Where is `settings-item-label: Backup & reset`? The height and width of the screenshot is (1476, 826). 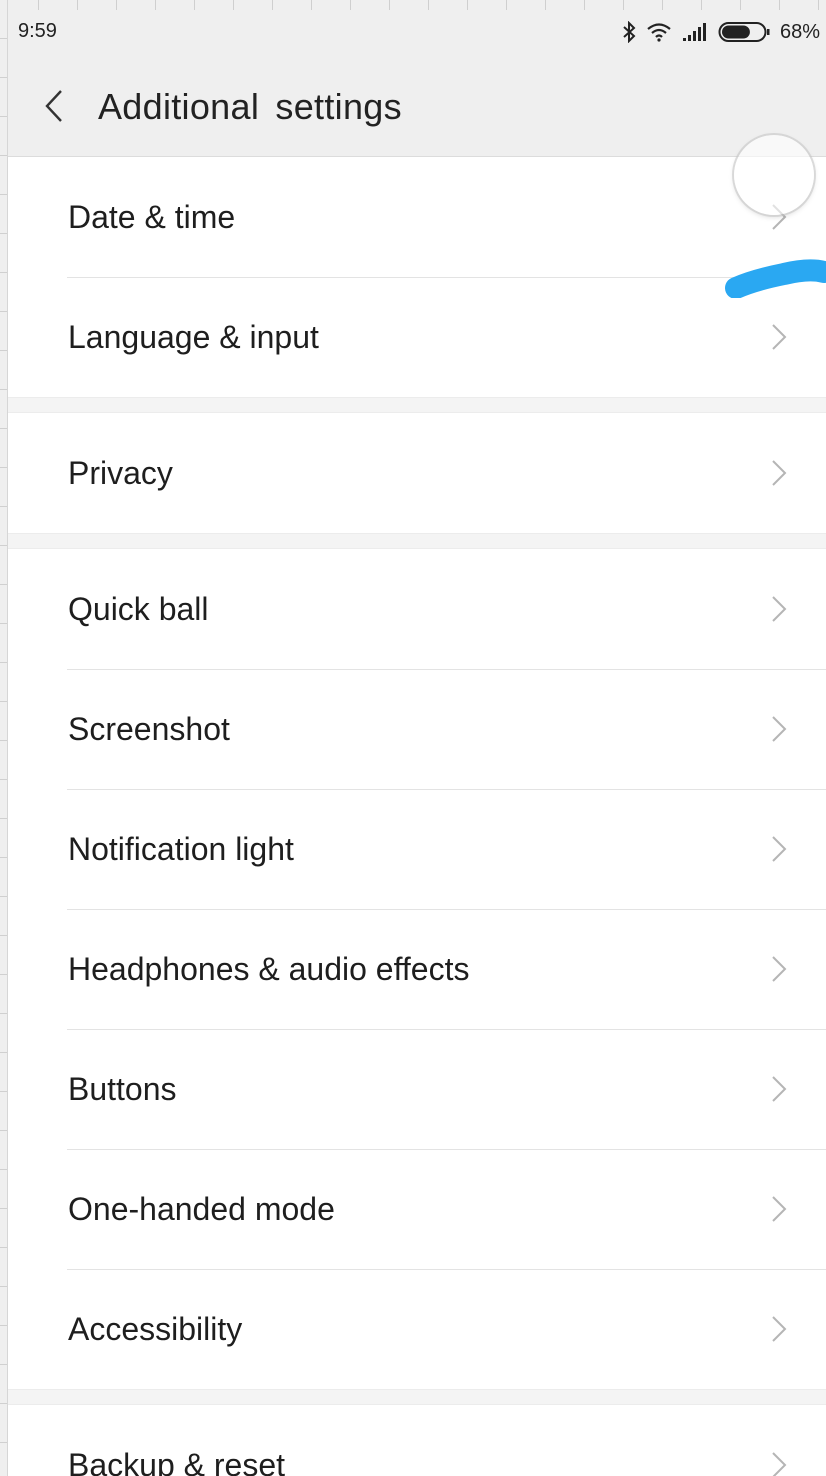 settings-item-label: Backup & reset is located at coordinates (176, 1461).